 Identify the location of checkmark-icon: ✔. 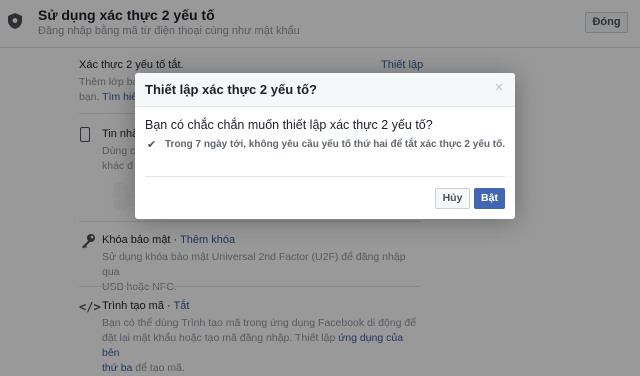
(151, 144).